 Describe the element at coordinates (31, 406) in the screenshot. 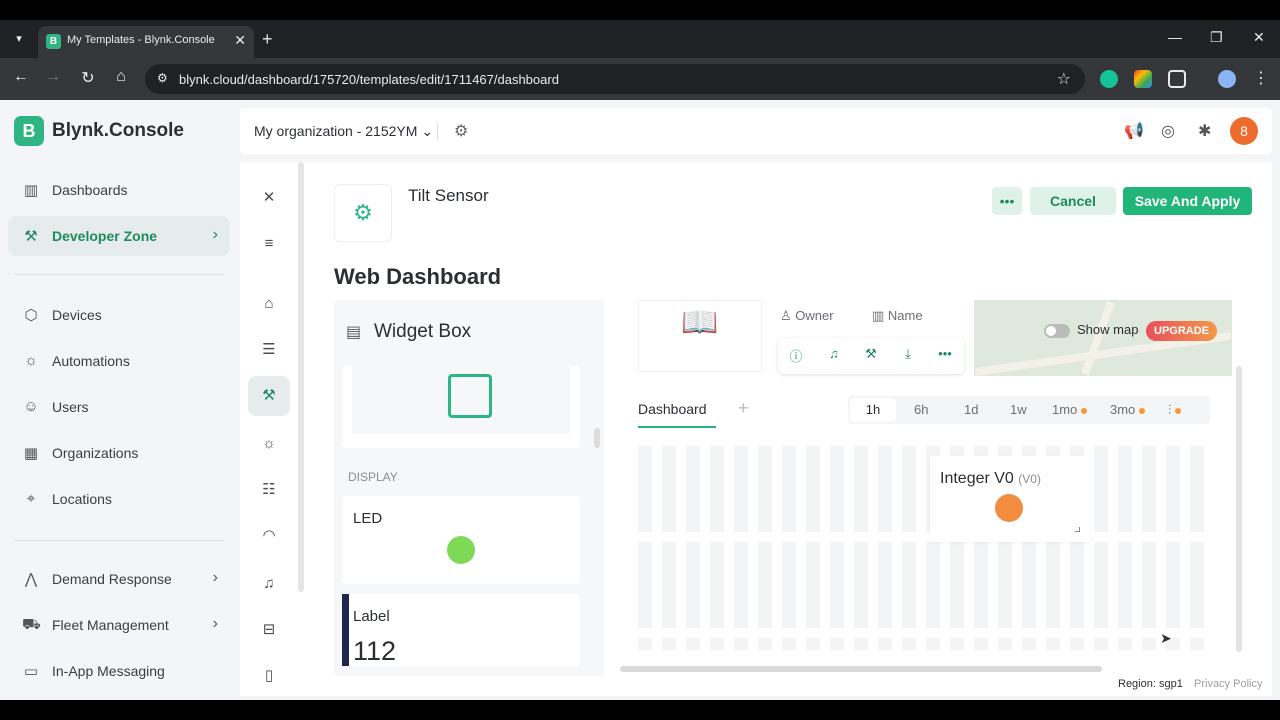

I see `users-icon: ☺` at that location.